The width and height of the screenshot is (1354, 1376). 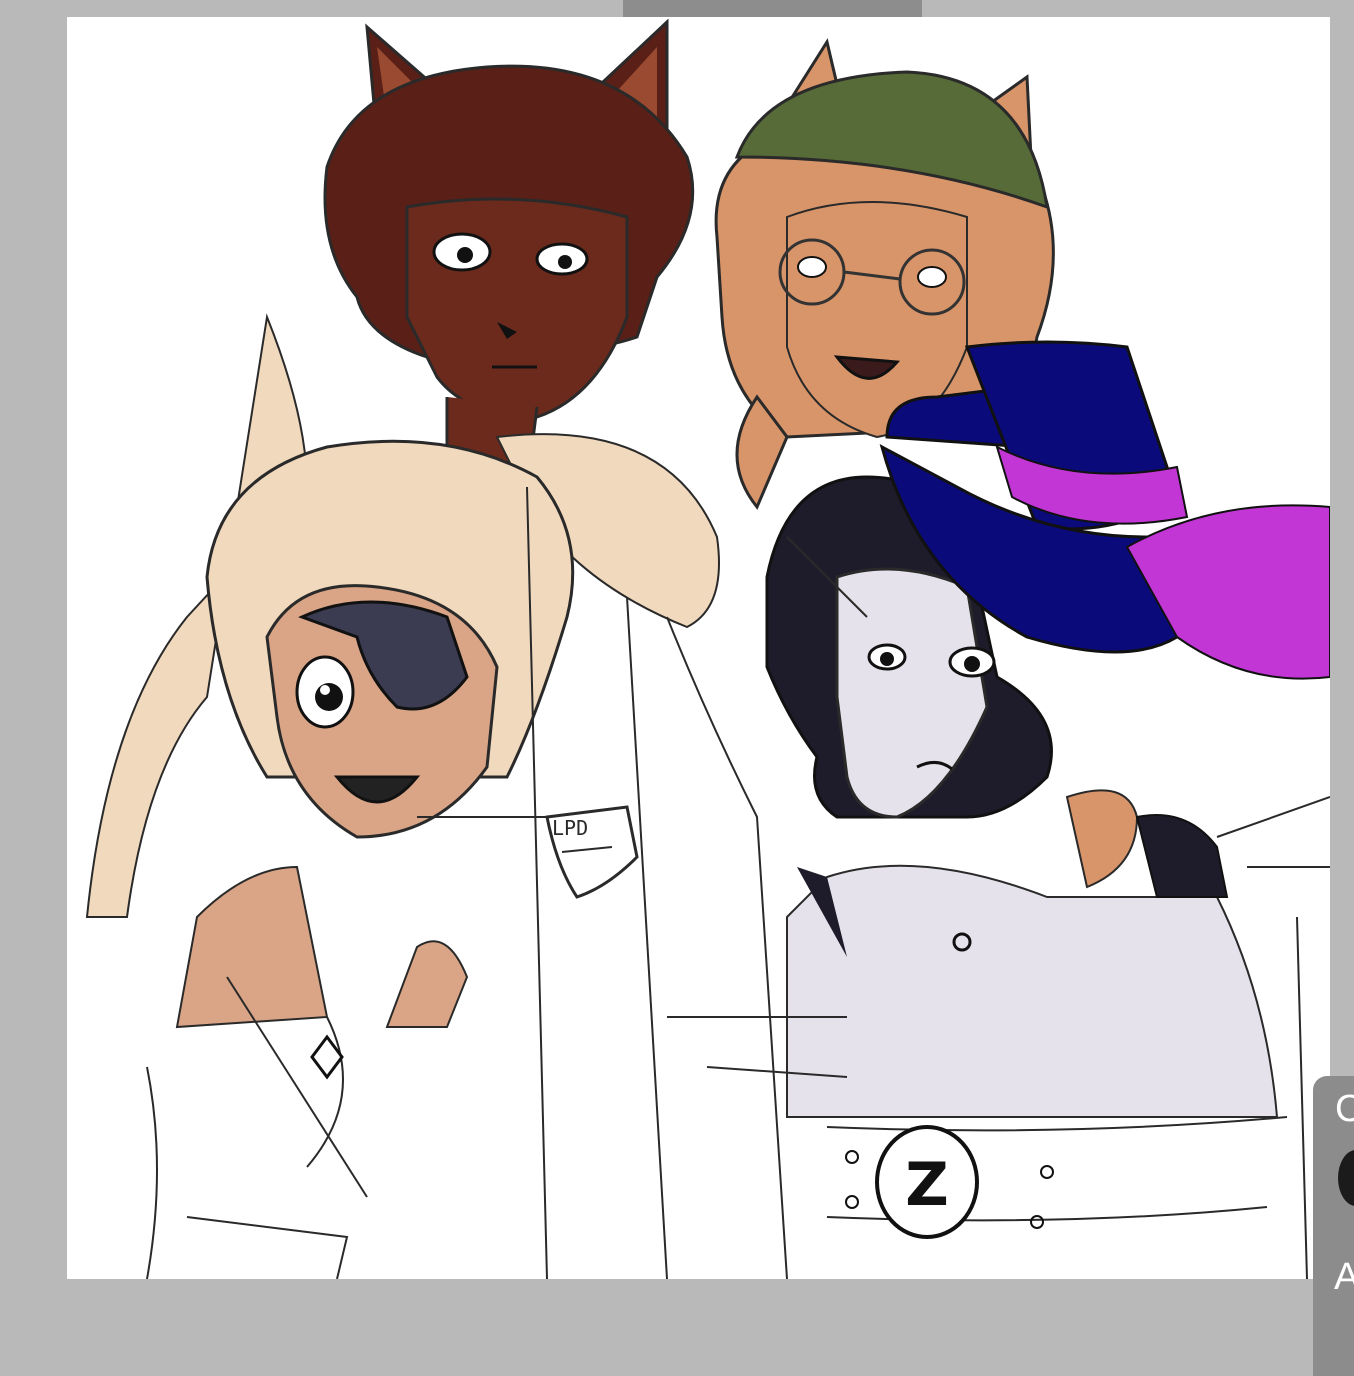 What do you see at coordinates (1344, 1277) in the screenshot?
I see `side-panel-label-bottom: A` at bounding box center [1344, 1277].